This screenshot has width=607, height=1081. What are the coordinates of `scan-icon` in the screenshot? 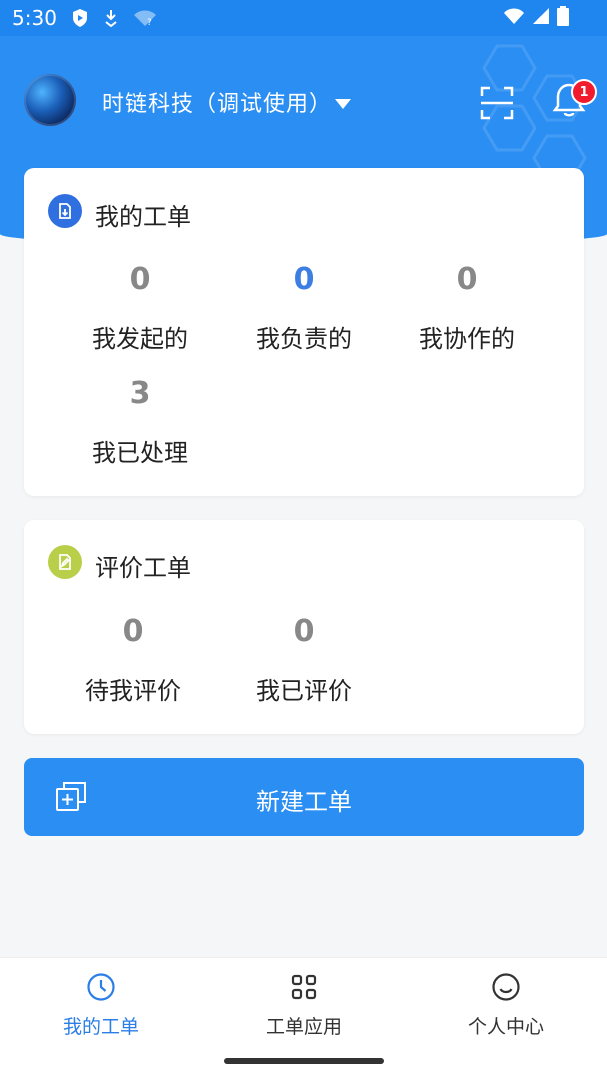 It's located at (497, 103).